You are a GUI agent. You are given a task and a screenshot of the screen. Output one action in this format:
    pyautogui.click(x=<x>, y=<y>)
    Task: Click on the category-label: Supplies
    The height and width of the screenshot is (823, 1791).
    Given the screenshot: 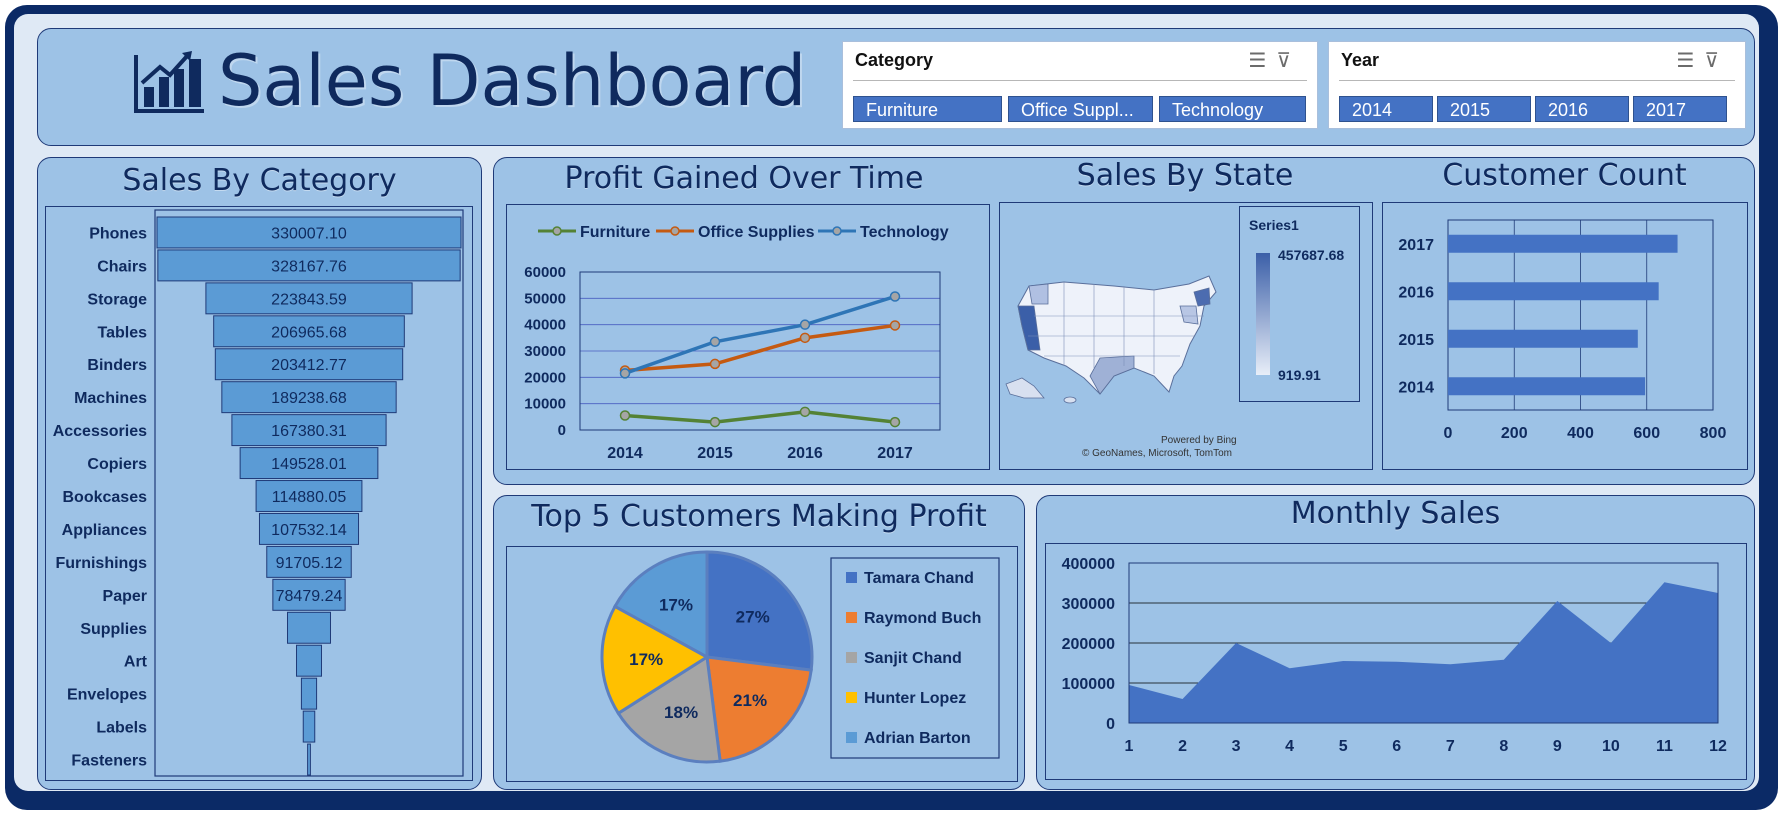 What is the action you would take?
    pyautogui.click(x=113, y=629)
    